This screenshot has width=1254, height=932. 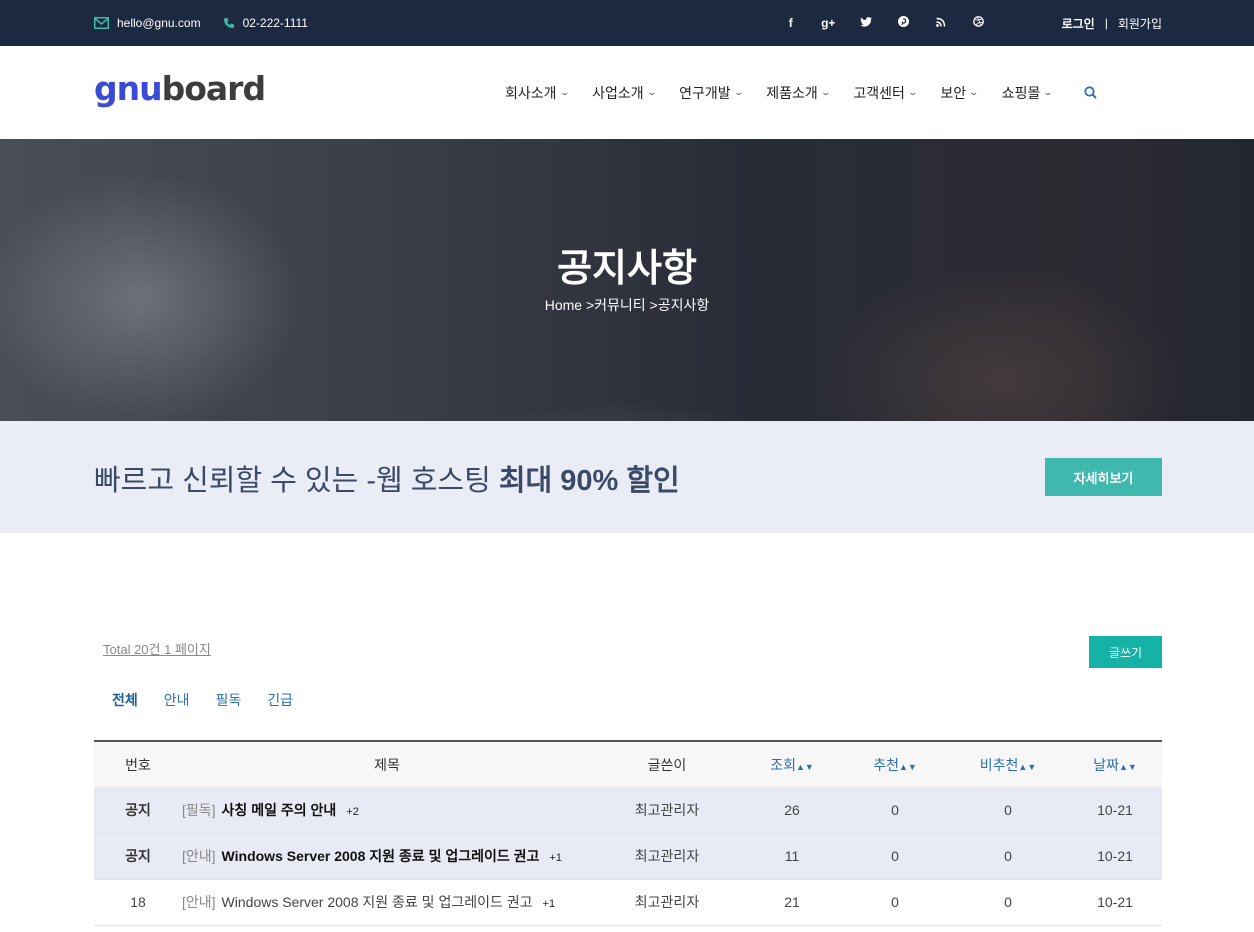 What do you see at coordinates (1112, 23) in the screenshot?
I see `auth-links: 로그인 | 회원가입` at bounding box center [1112, 23].